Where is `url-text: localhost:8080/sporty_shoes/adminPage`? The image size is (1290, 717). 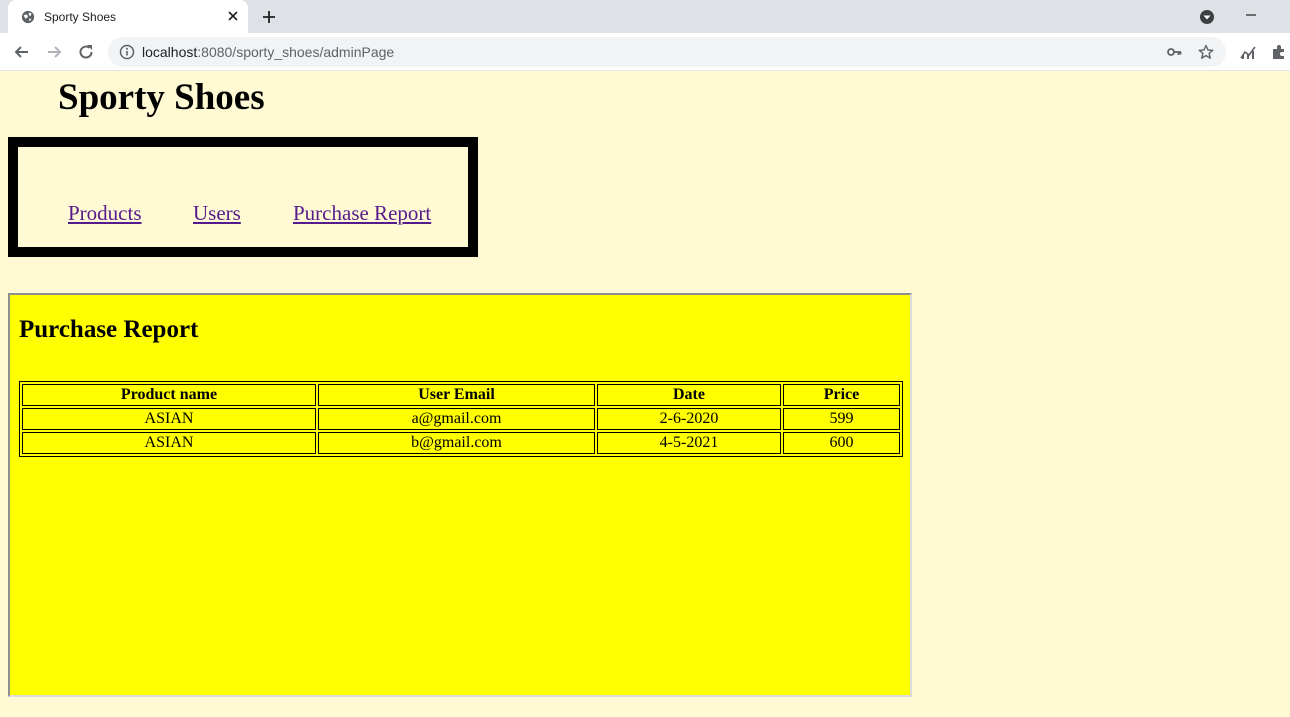 url-text: localhost:8080/sporty_shoes/adminPage is located at coordinates (268, 52).